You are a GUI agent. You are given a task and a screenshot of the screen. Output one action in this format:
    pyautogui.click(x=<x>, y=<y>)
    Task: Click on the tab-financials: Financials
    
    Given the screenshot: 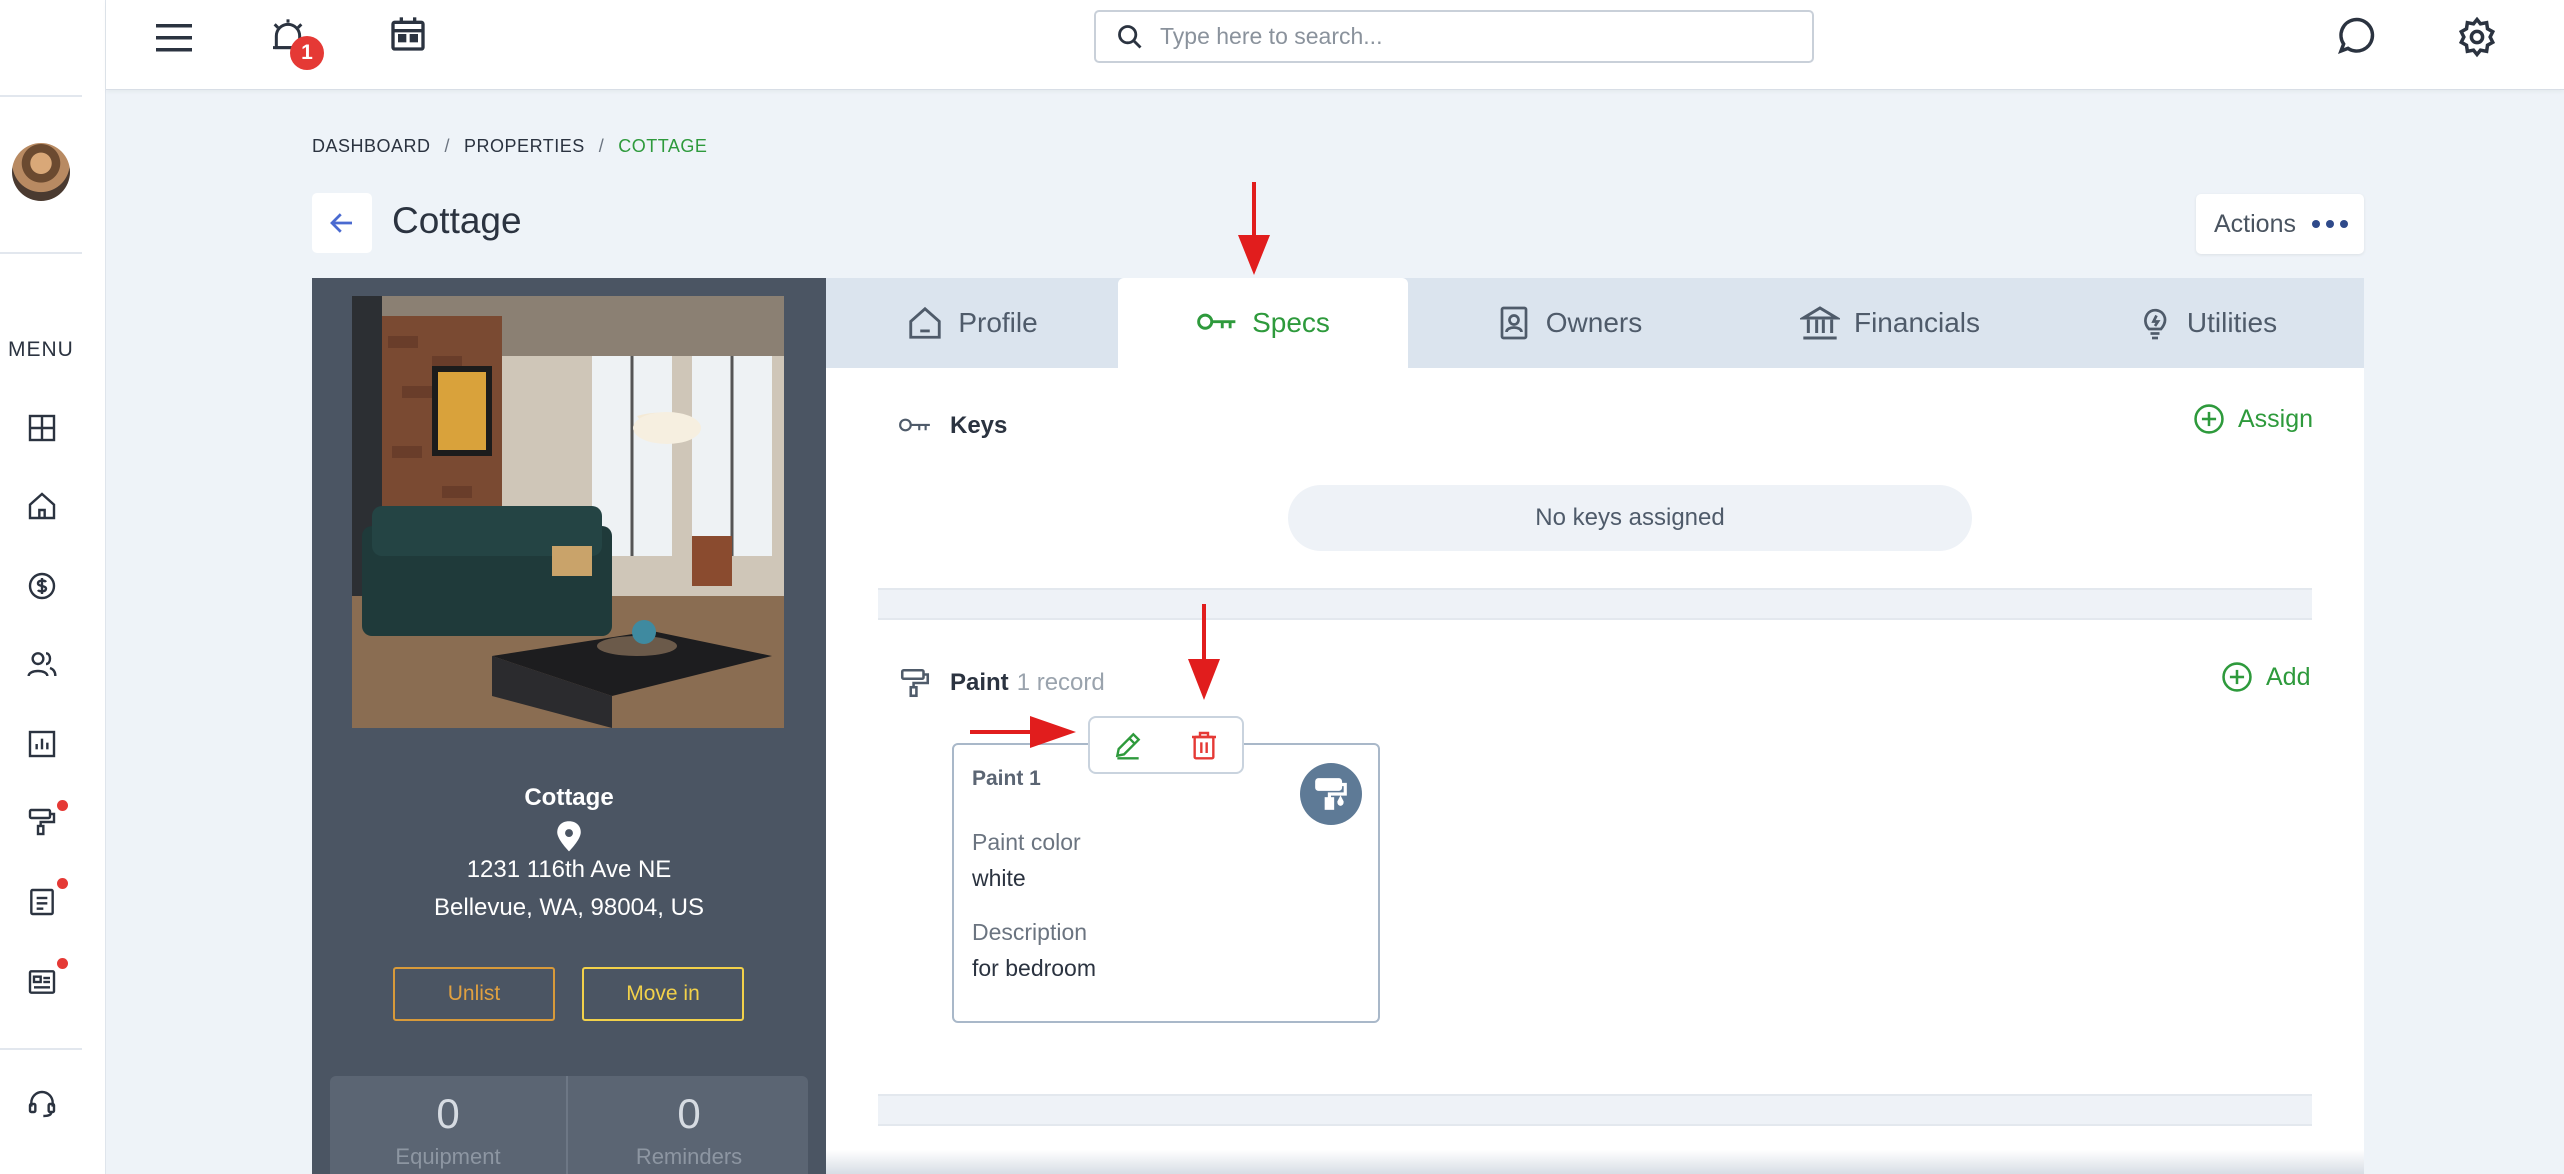 What is the action you would take?
    pyautogui.click(x=1890, y=323)
    